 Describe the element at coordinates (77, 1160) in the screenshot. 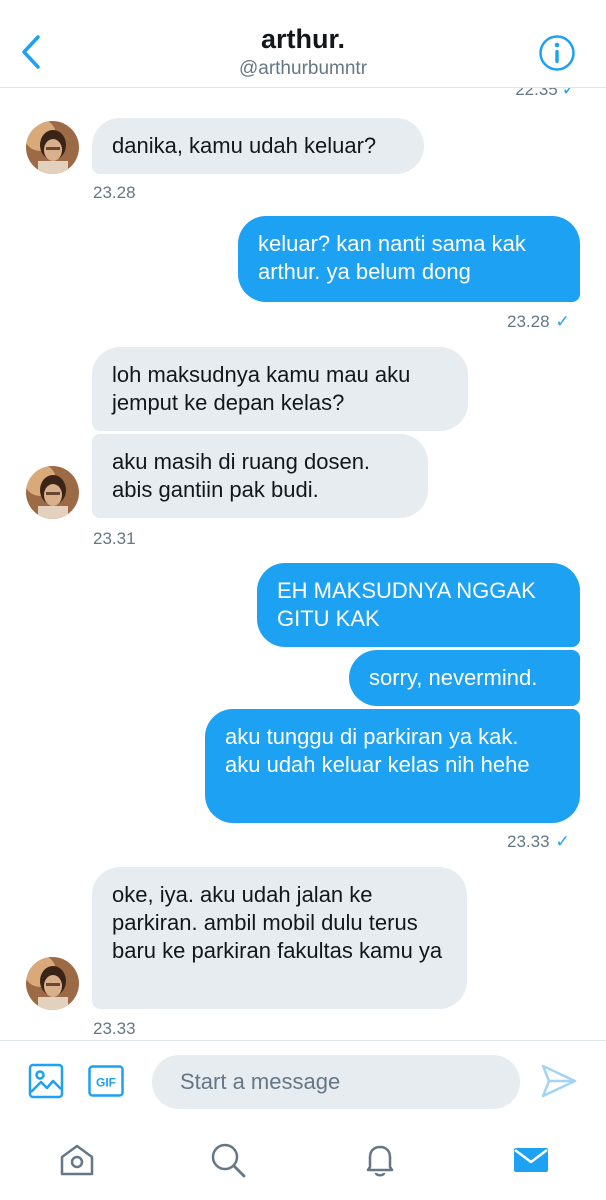

I see `home-icon` at that location.